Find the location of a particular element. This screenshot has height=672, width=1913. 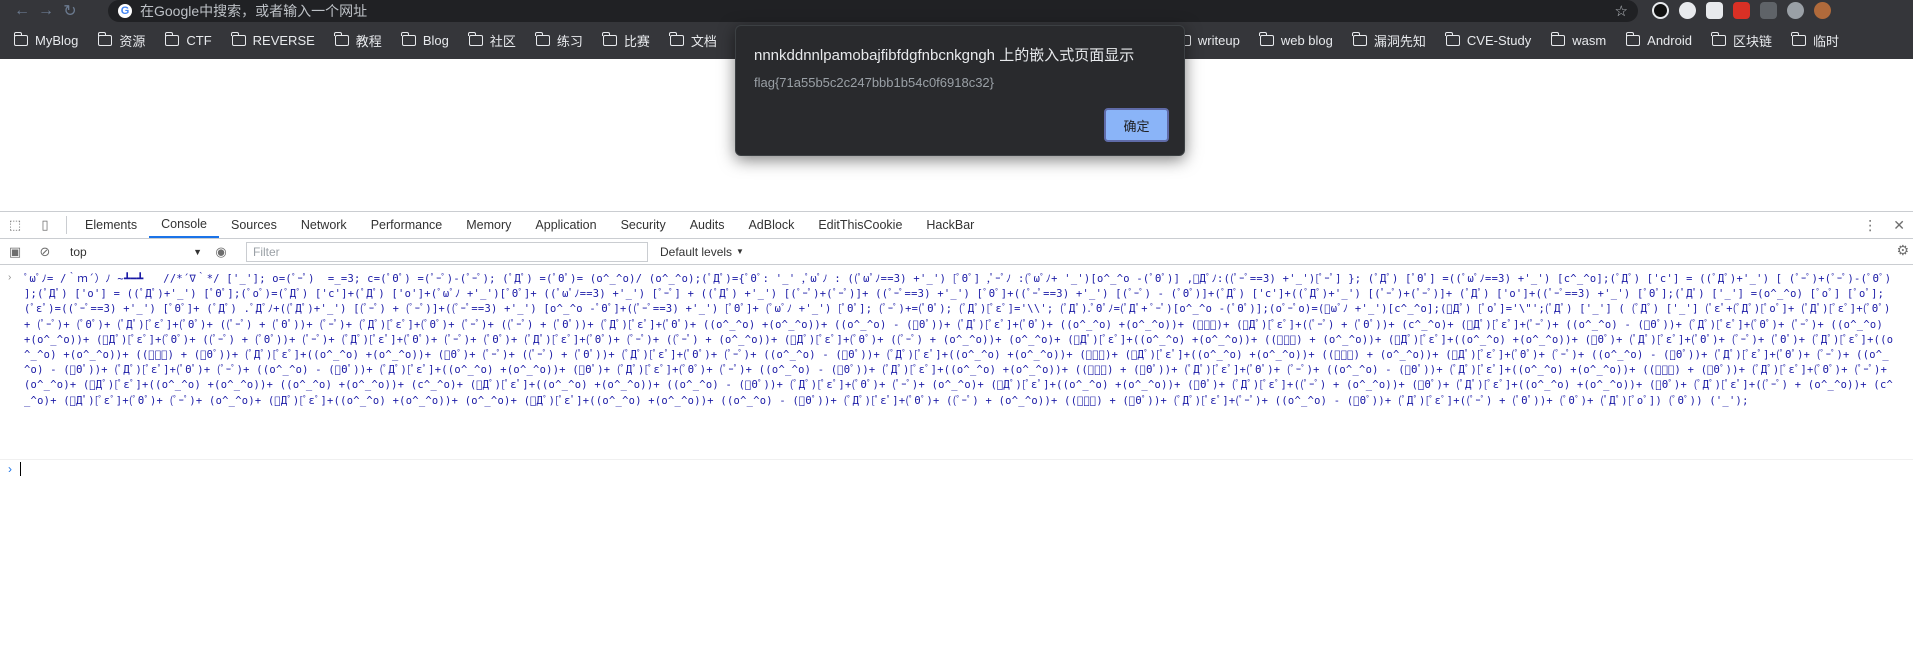

bookmark-label: 漏洞先知 is located at coordinates (1399, 41).